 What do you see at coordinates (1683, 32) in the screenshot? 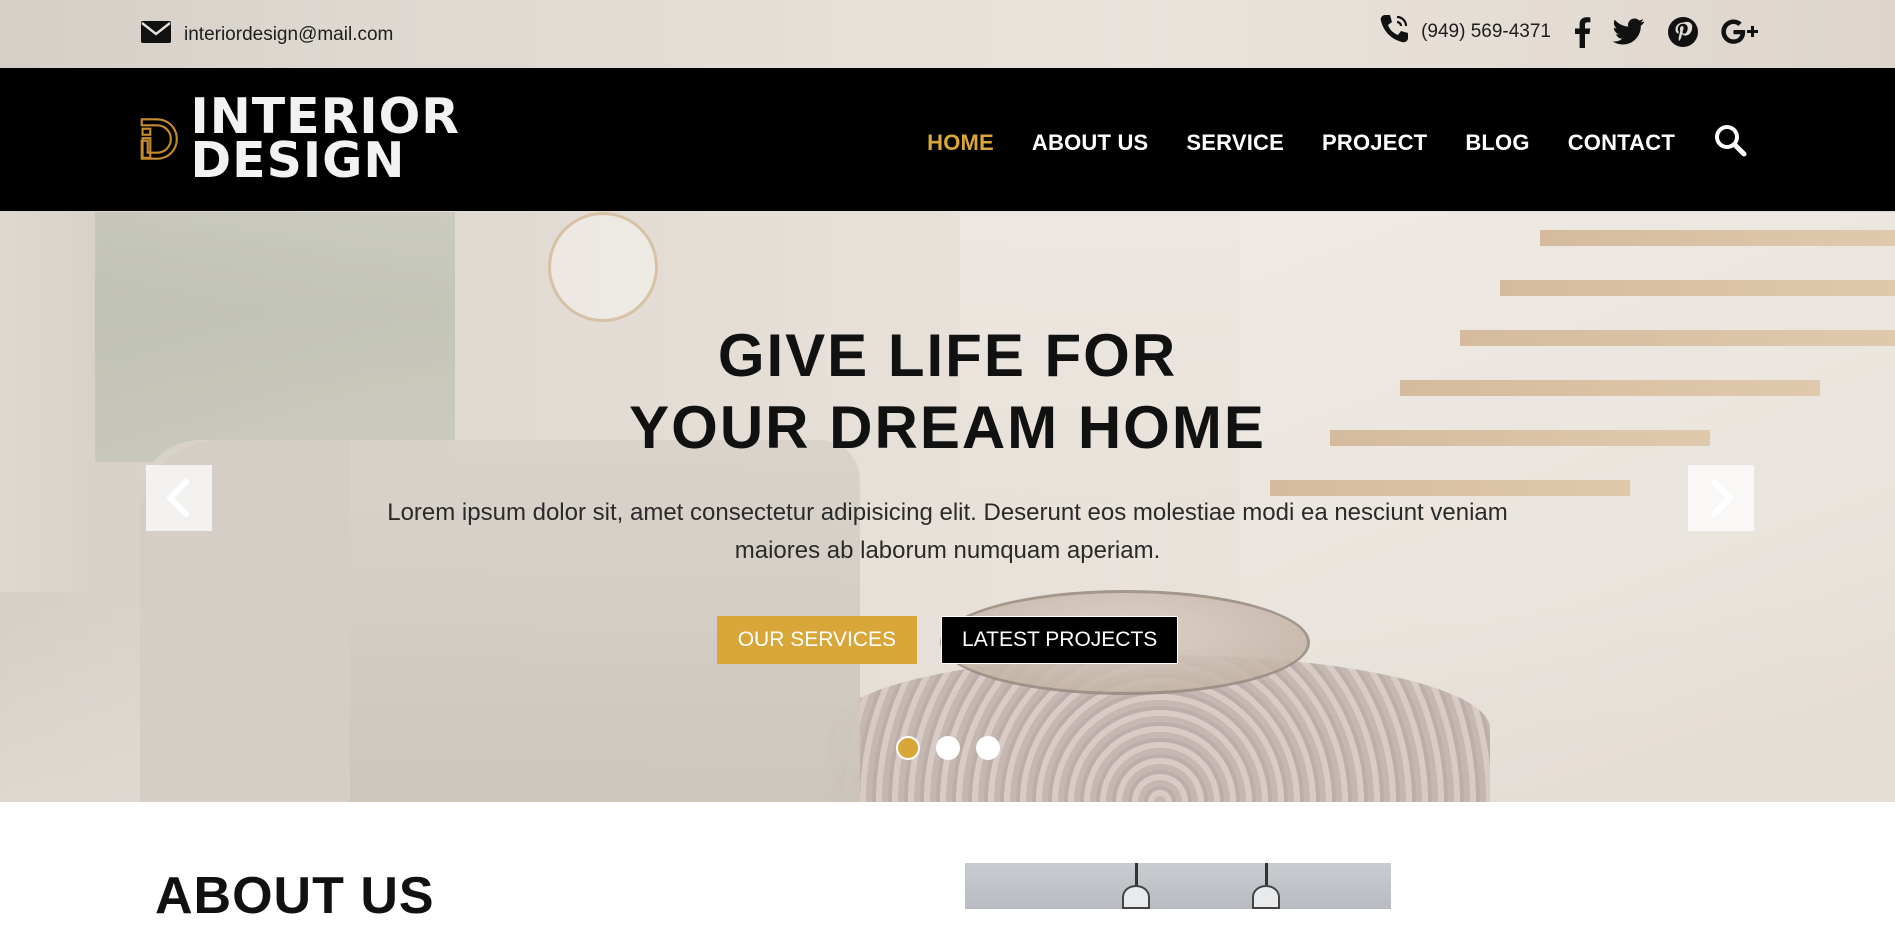
I see `pinterest-icon` at bounding box center [1683, 32].